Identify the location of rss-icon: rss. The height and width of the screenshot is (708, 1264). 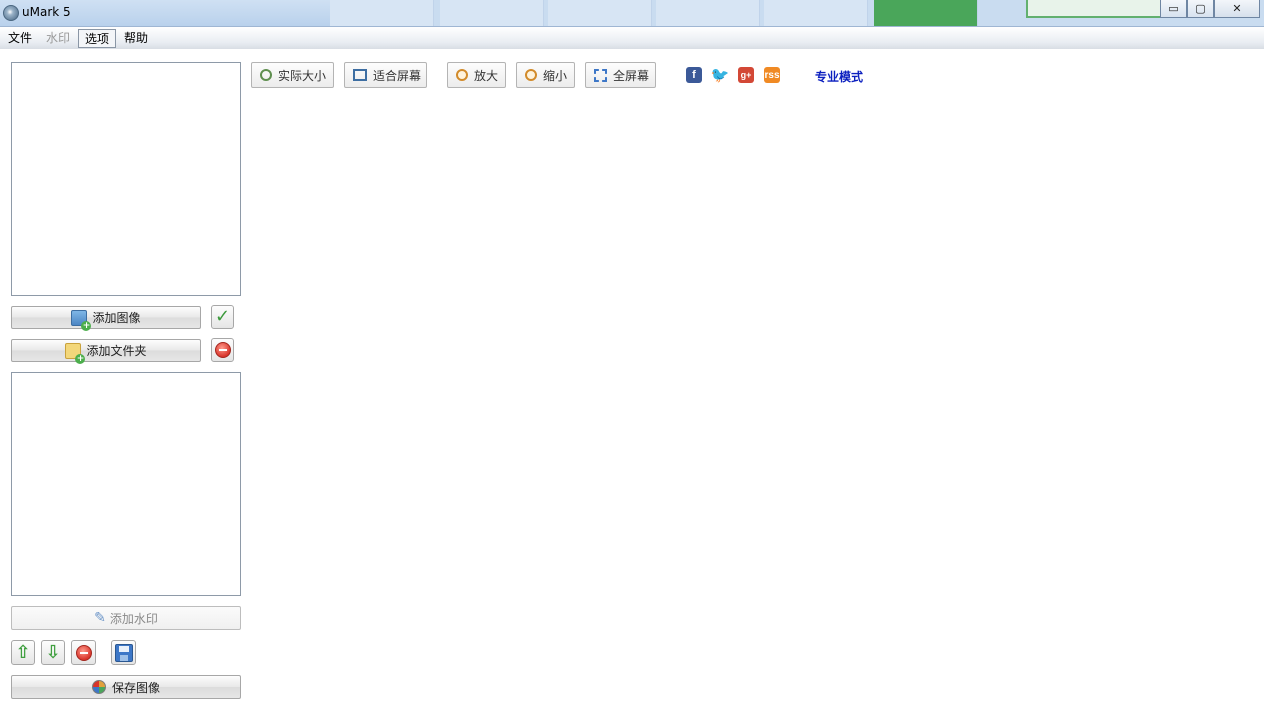
(772, 75).